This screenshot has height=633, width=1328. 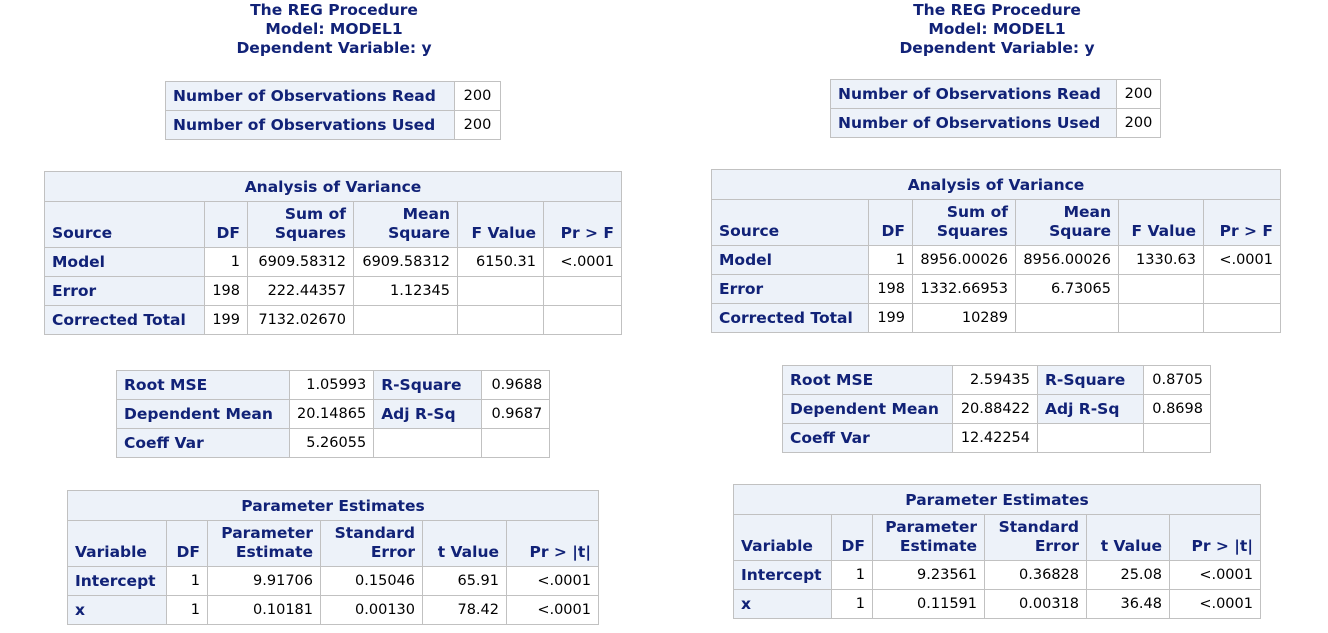 What do you see at coordinates (996, 438) in the screenshot?
I see `table-row: Coeff Var 12.42254` at bounding box center [996, 438].